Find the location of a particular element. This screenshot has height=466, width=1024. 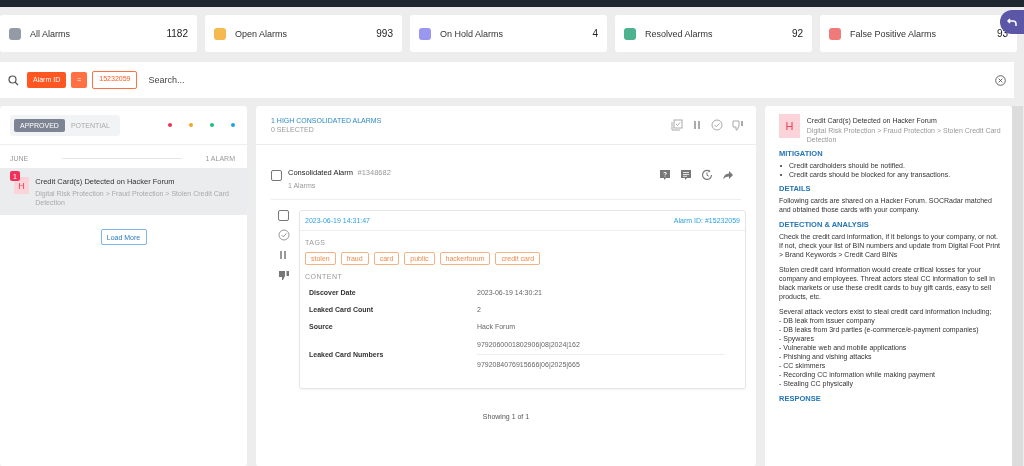

search-icon is located at coordinates (13, 80).